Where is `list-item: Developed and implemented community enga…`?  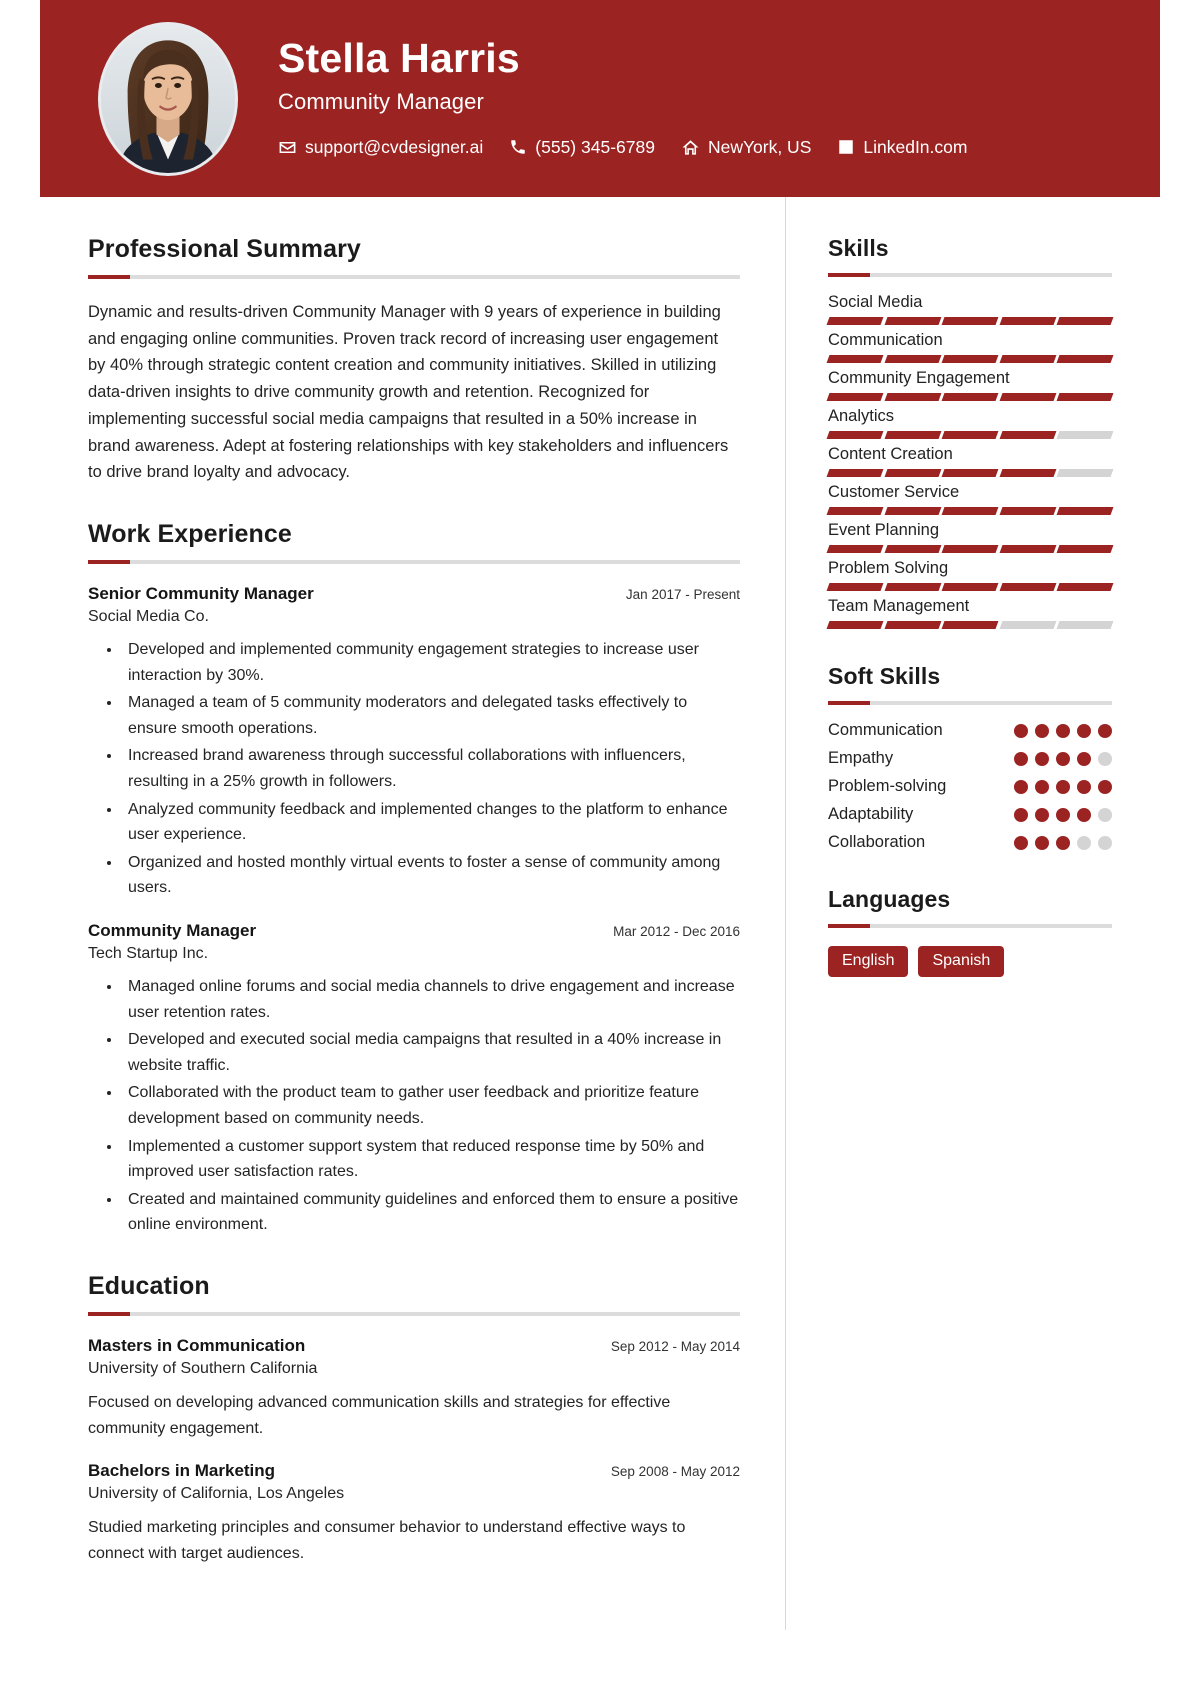 list-item: Developed and implemented community enga… is located at coordinates (431, 662).